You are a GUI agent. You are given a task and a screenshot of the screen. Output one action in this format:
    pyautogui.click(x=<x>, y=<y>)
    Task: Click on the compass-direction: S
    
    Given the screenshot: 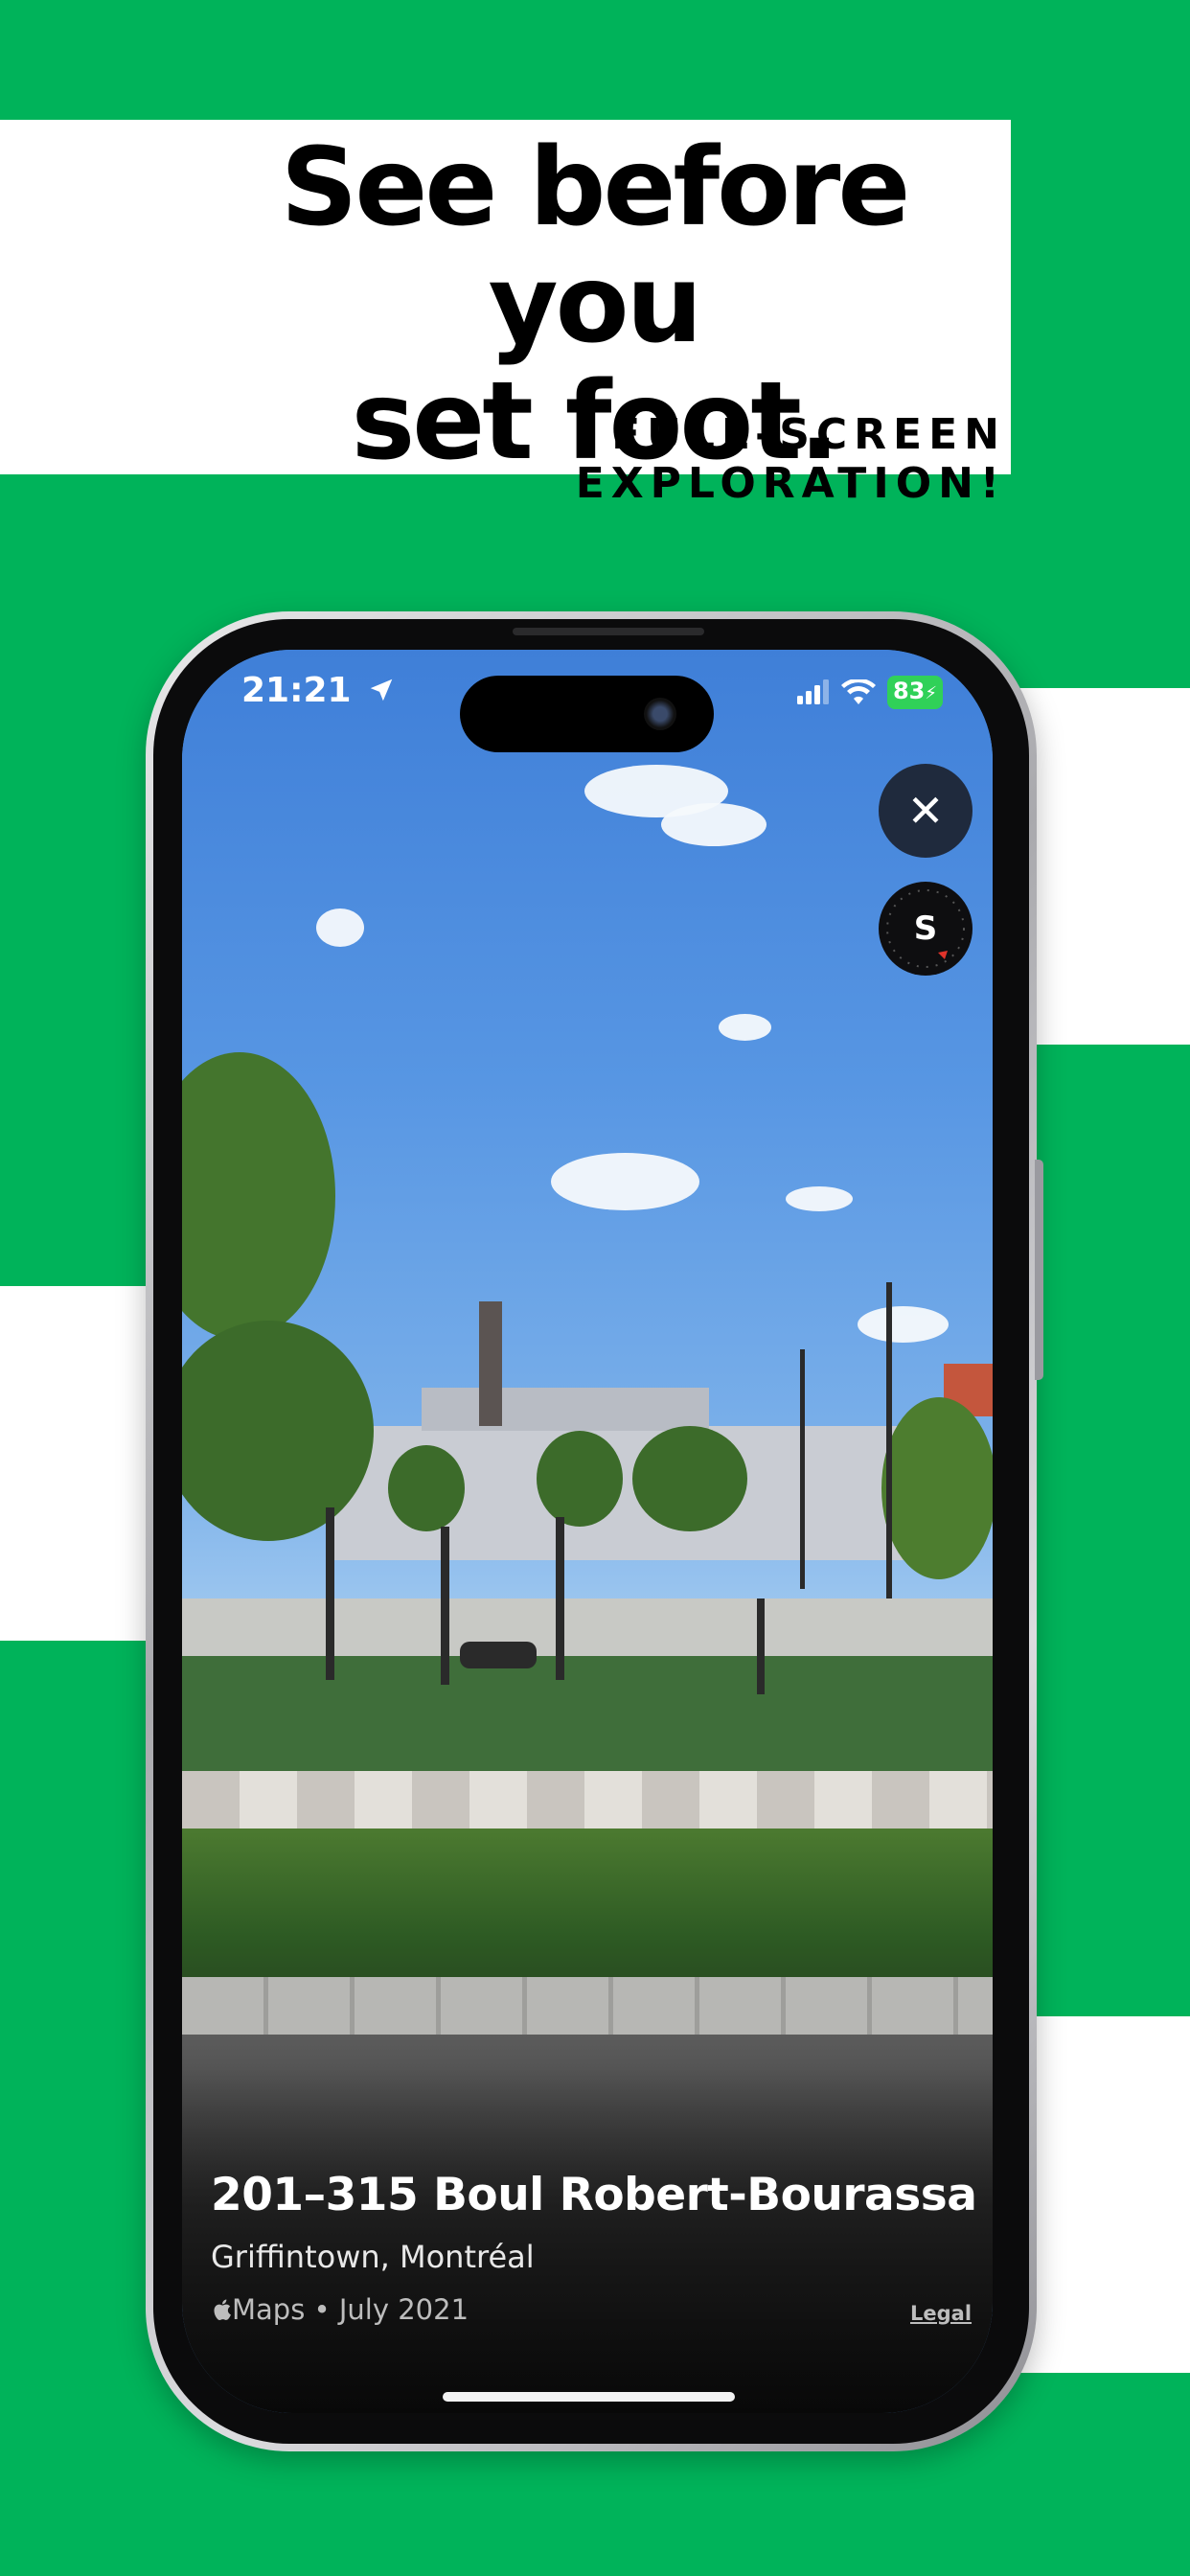 What is the action you would take?
    pyautogui.click(x=926, y=928)
    